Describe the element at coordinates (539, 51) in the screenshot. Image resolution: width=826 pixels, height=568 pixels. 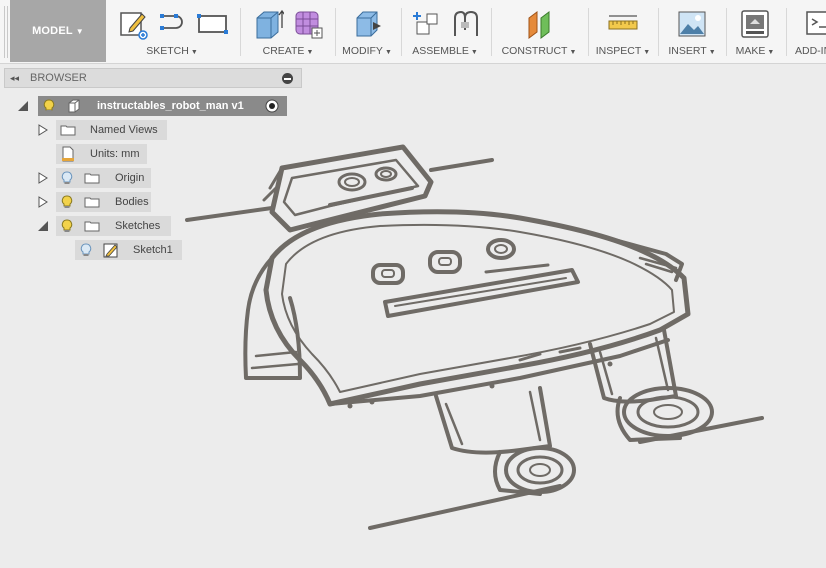
I see `construct-menu: CONSTRUCT ▼` at that location.